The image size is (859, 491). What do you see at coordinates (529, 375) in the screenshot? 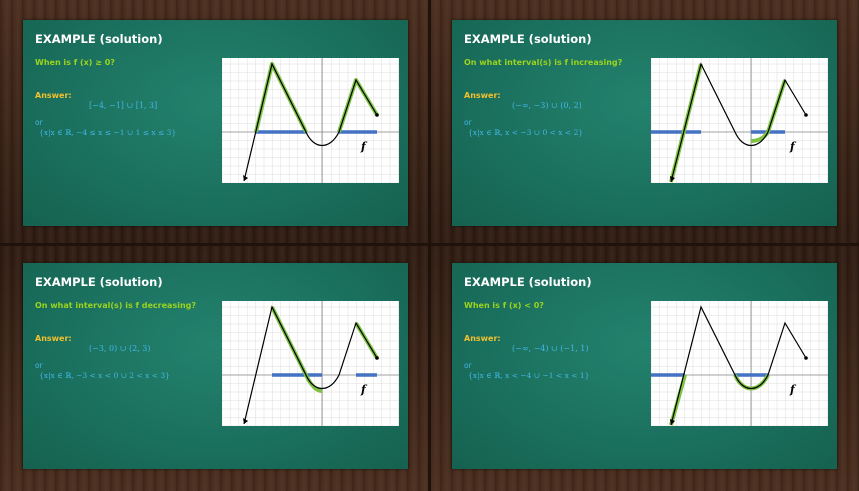
I see `answer-set-notation: {x|x ∈ ℝ, x < −4 ∪ −1 < x < 1}` at bounding box center [529, 375].